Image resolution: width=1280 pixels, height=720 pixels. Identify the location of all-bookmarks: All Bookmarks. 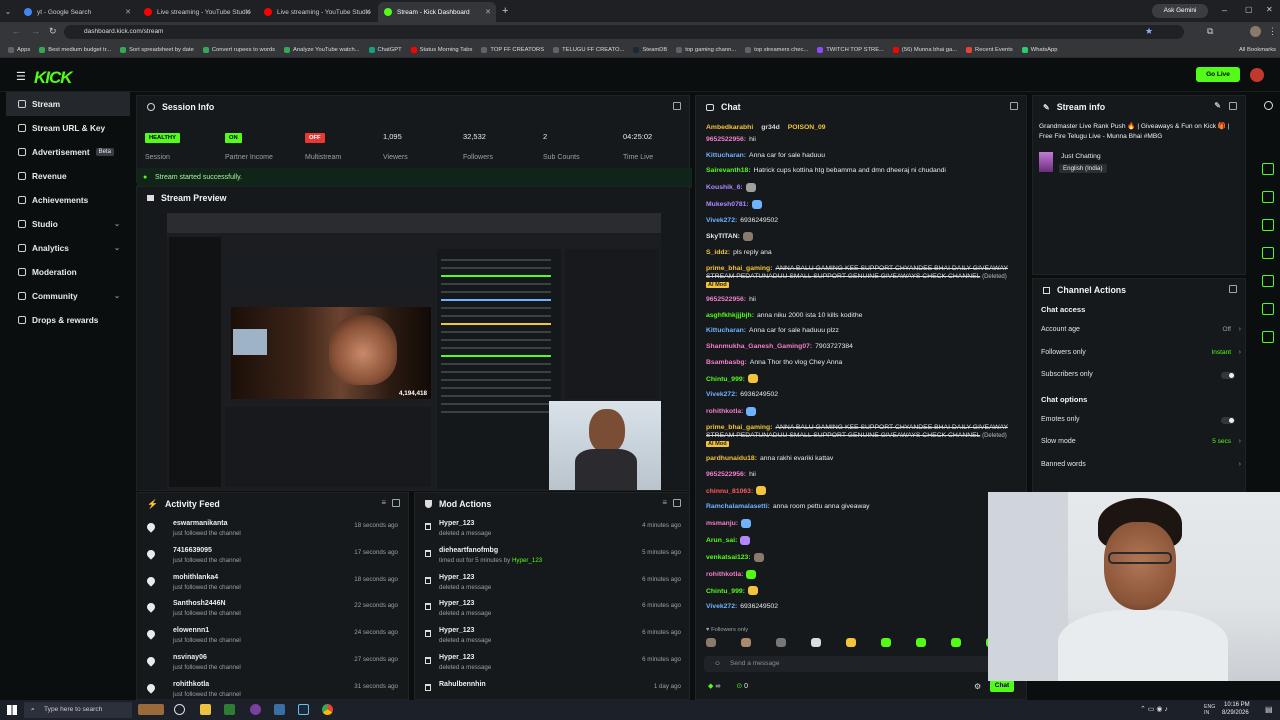
(1257, 50).